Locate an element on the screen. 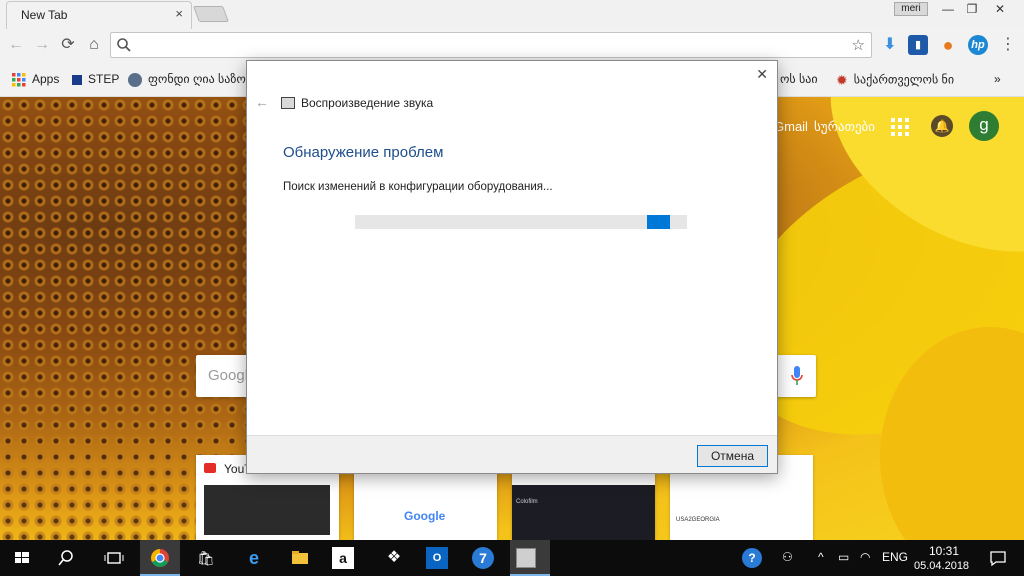 The width and height of the screenshot is (1024, 576). gear-favicon-icon: ✹ is located at coordinates (842, 80).